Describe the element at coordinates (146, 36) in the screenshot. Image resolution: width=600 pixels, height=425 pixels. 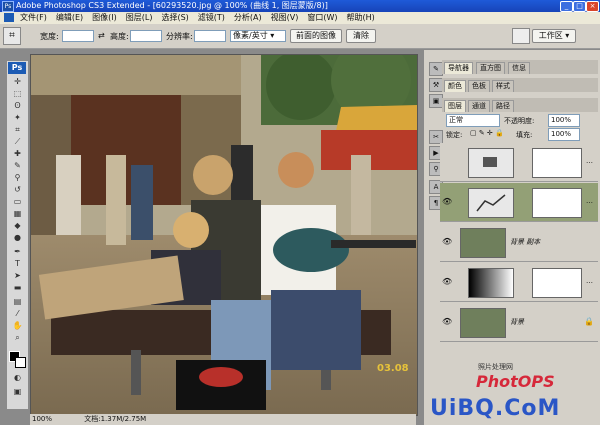
I see `height-input` at that location.